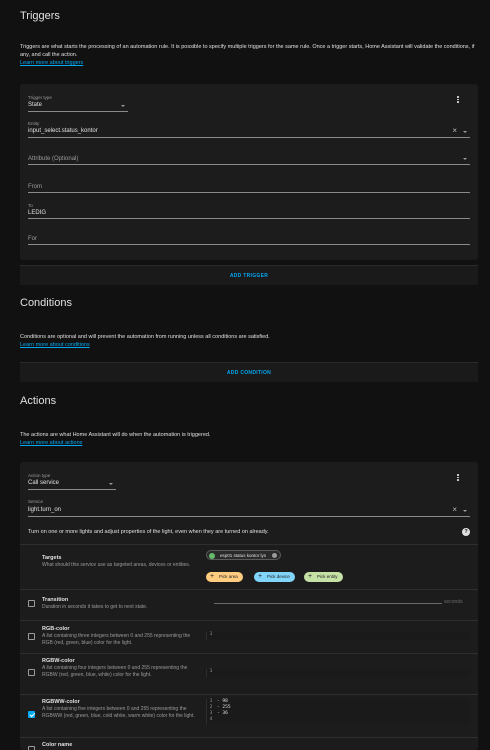  Describe the element at coordinates (38, 401) in the screenshot. I see `actions-heading: Actions` at that location.